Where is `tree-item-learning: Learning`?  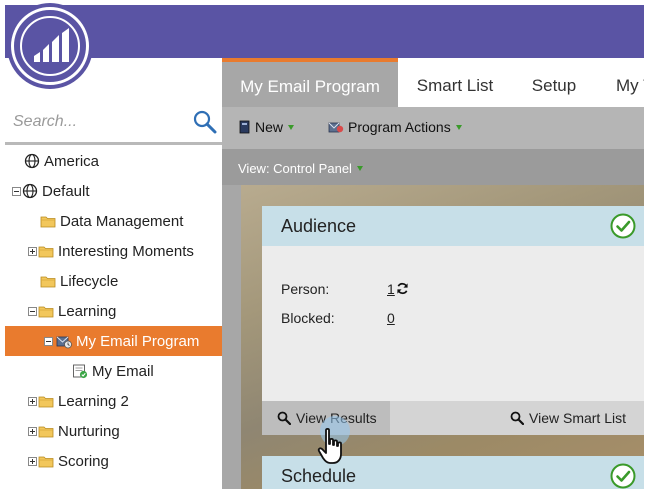
tree-item-learning: Learning is located at coordinates (113, 311).